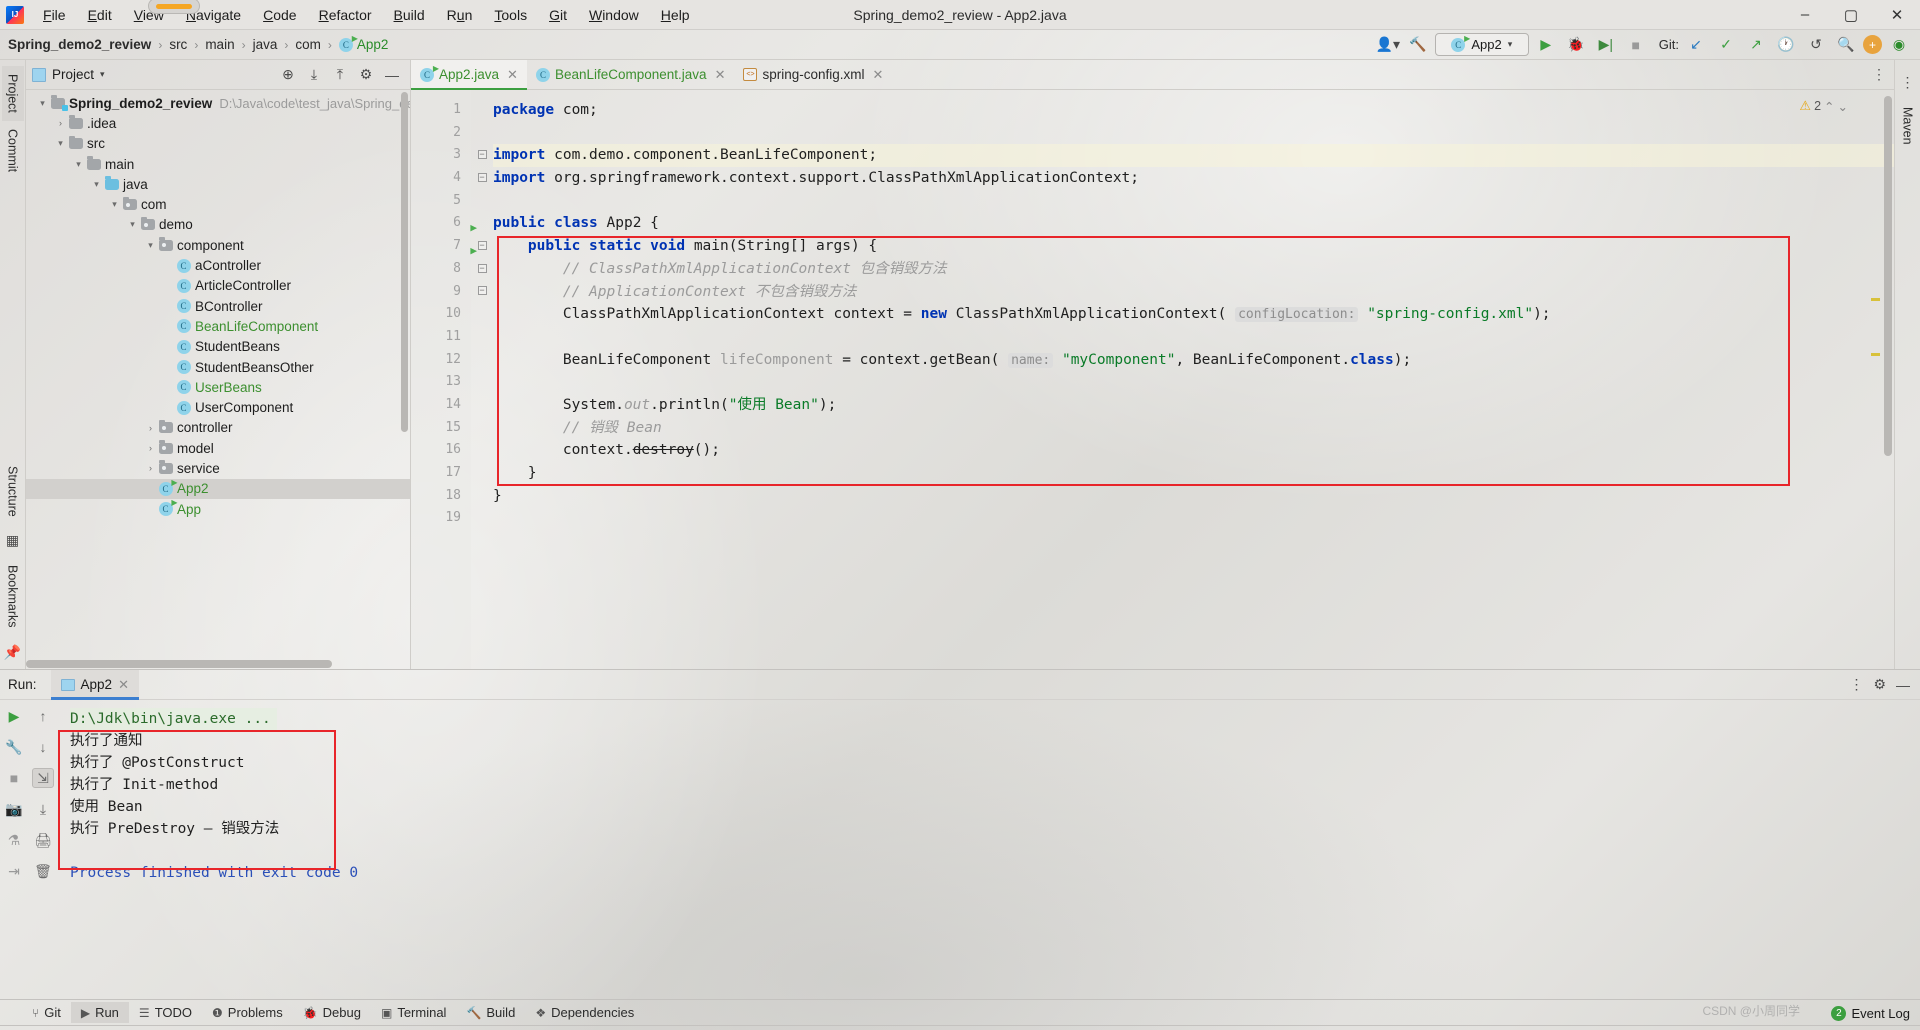 The height and width of the screenshot is (1030, 1920). Describe the element at coordinates (43, 840) in the screenshot. I see `print-icon: 🖨` at that location.